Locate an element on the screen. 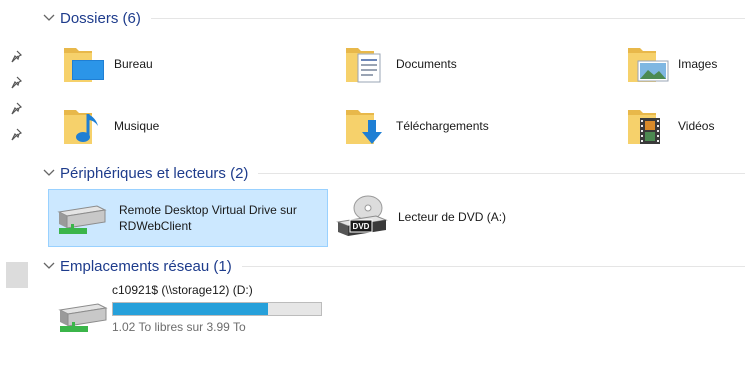 The image size is (749, 387). drive-item-dvd: DVD Lecteur de DVD (A:) is located at coordinates (446, 217).